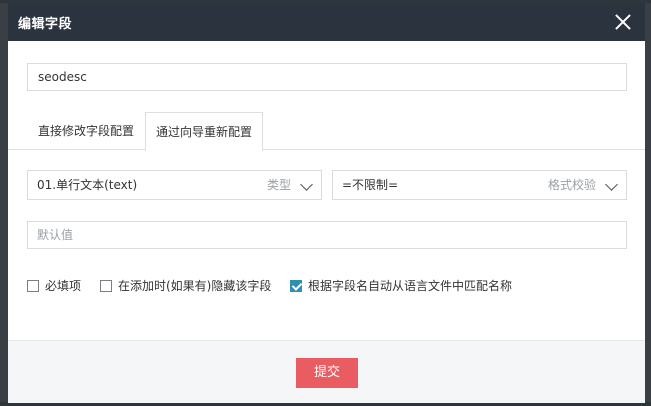  What do you see at coordinates (195, 286) in the screenshot?
I see `hide-on-add-label: 在添加时(如果有)隐藏该字段` at bounding box center [195, 286].